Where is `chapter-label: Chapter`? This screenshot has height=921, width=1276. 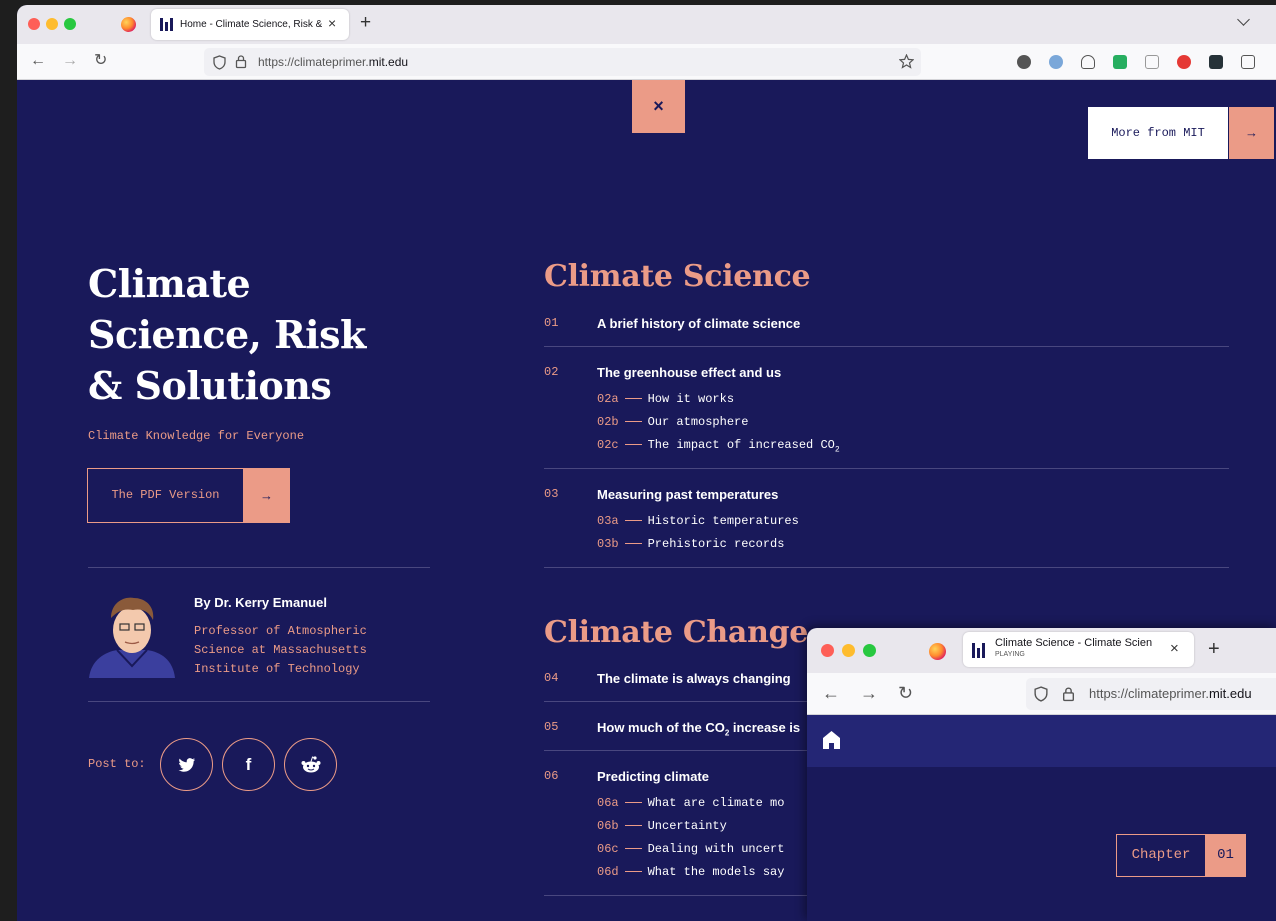
chapter-label: Chapter is located at coordinates (1161, 855).